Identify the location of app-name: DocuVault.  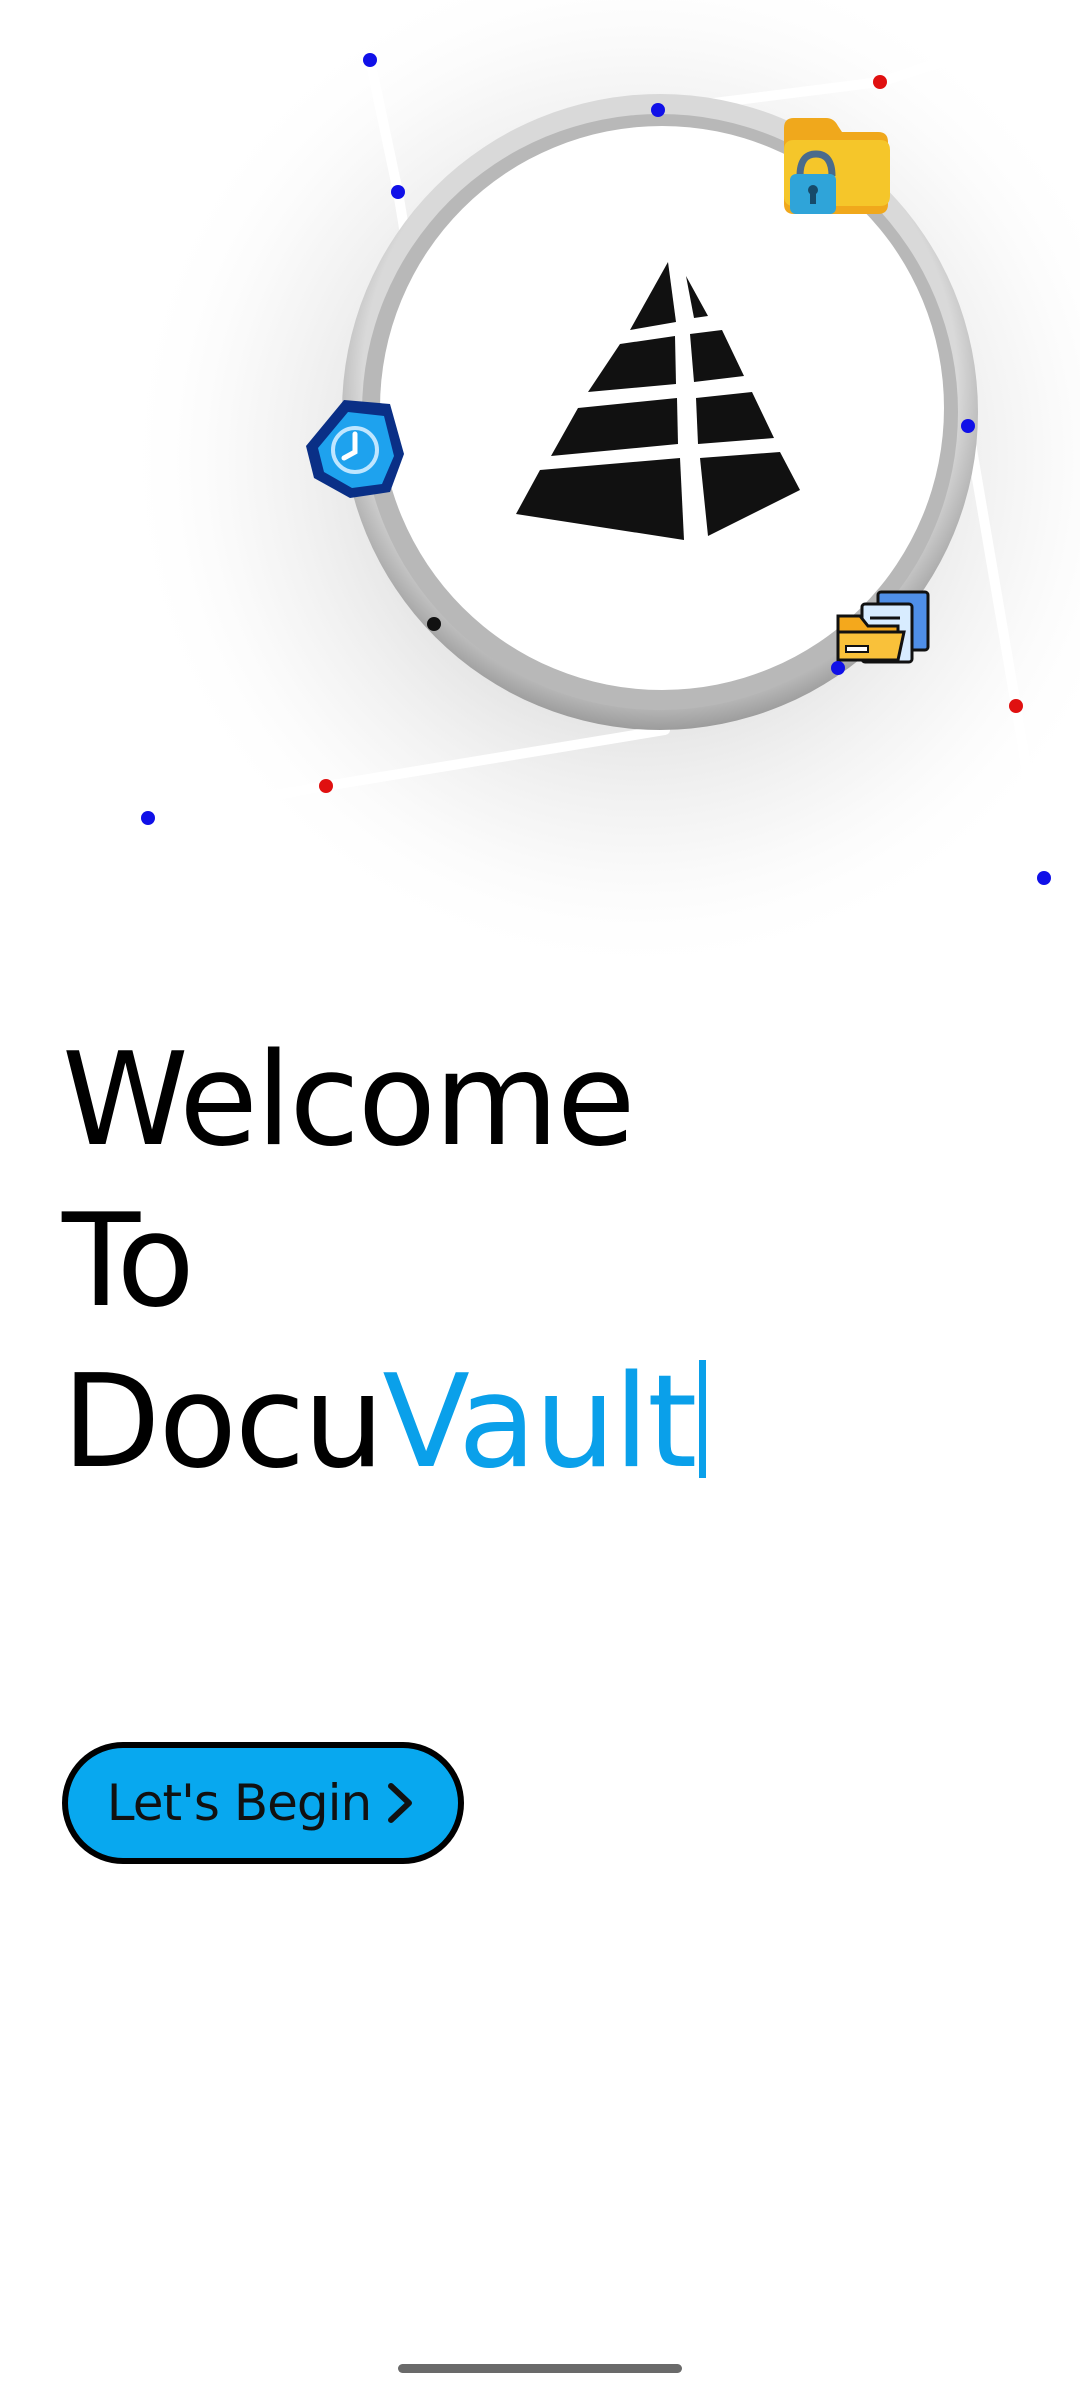
(384, 1422).